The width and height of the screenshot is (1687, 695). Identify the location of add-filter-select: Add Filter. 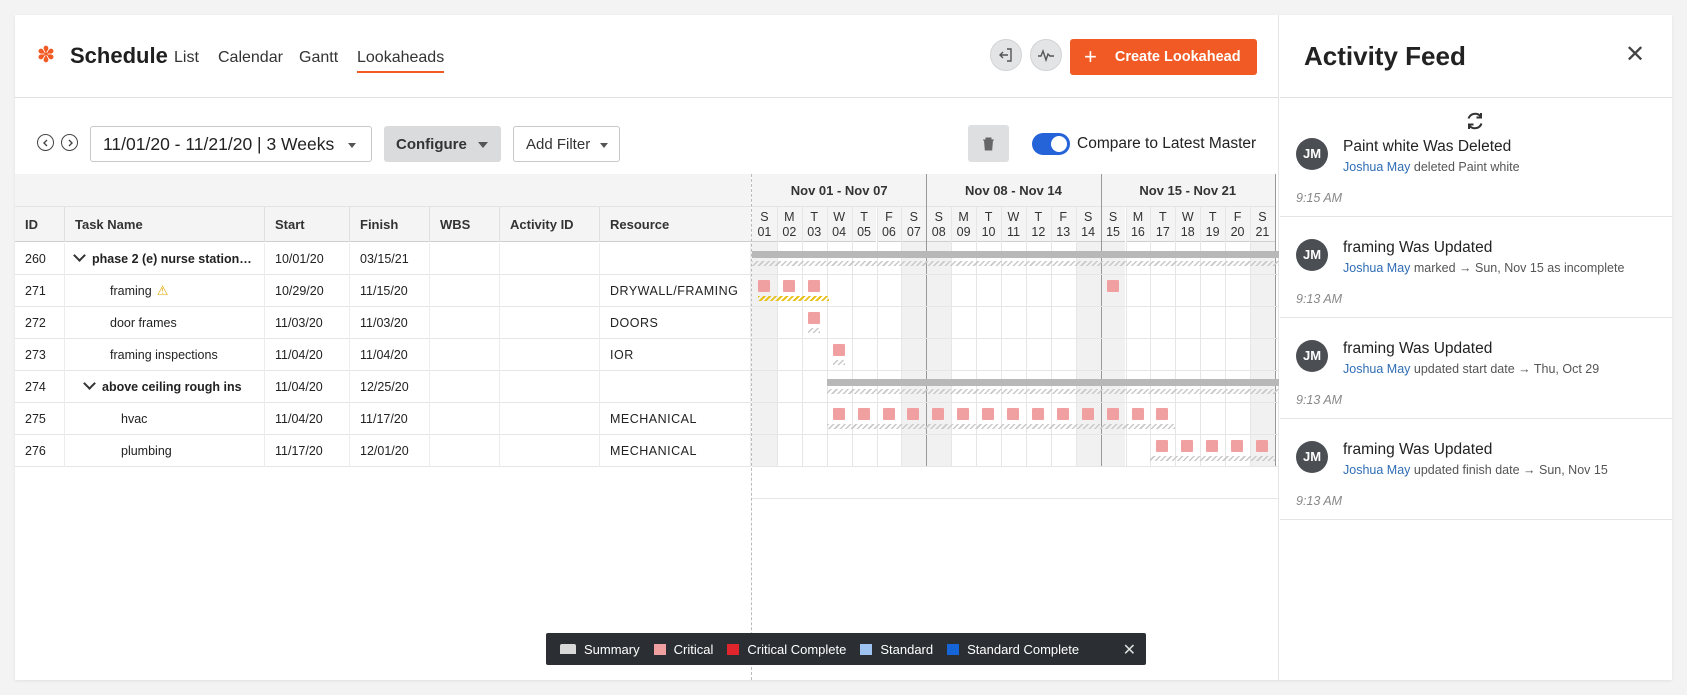
(566, 144).